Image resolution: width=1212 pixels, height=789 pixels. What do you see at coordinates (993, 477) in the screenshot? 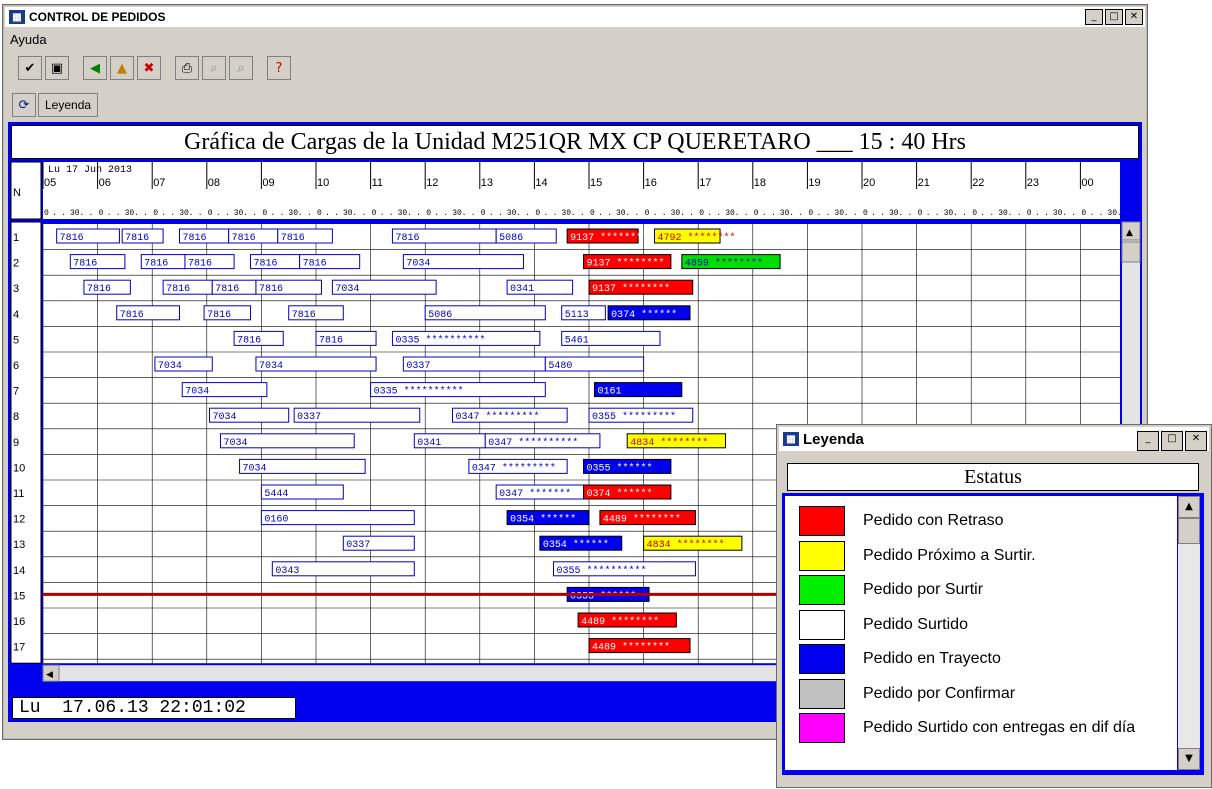
I see `legend-header: Estatus` at bounding box center [993, 477].